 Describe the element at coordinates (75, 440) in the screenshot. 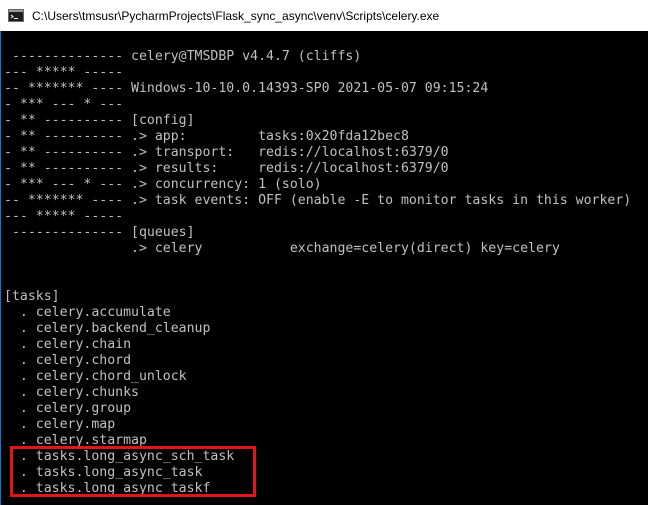

I see `console-line: . celery.starmap` at that location.